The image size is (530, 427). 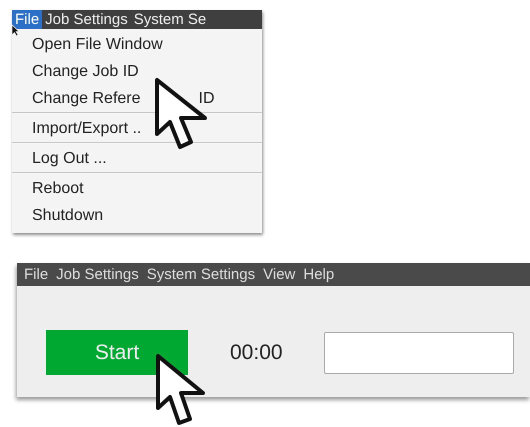 I want to click on menu-bar-item: System Se, so click(x=170, y=19).